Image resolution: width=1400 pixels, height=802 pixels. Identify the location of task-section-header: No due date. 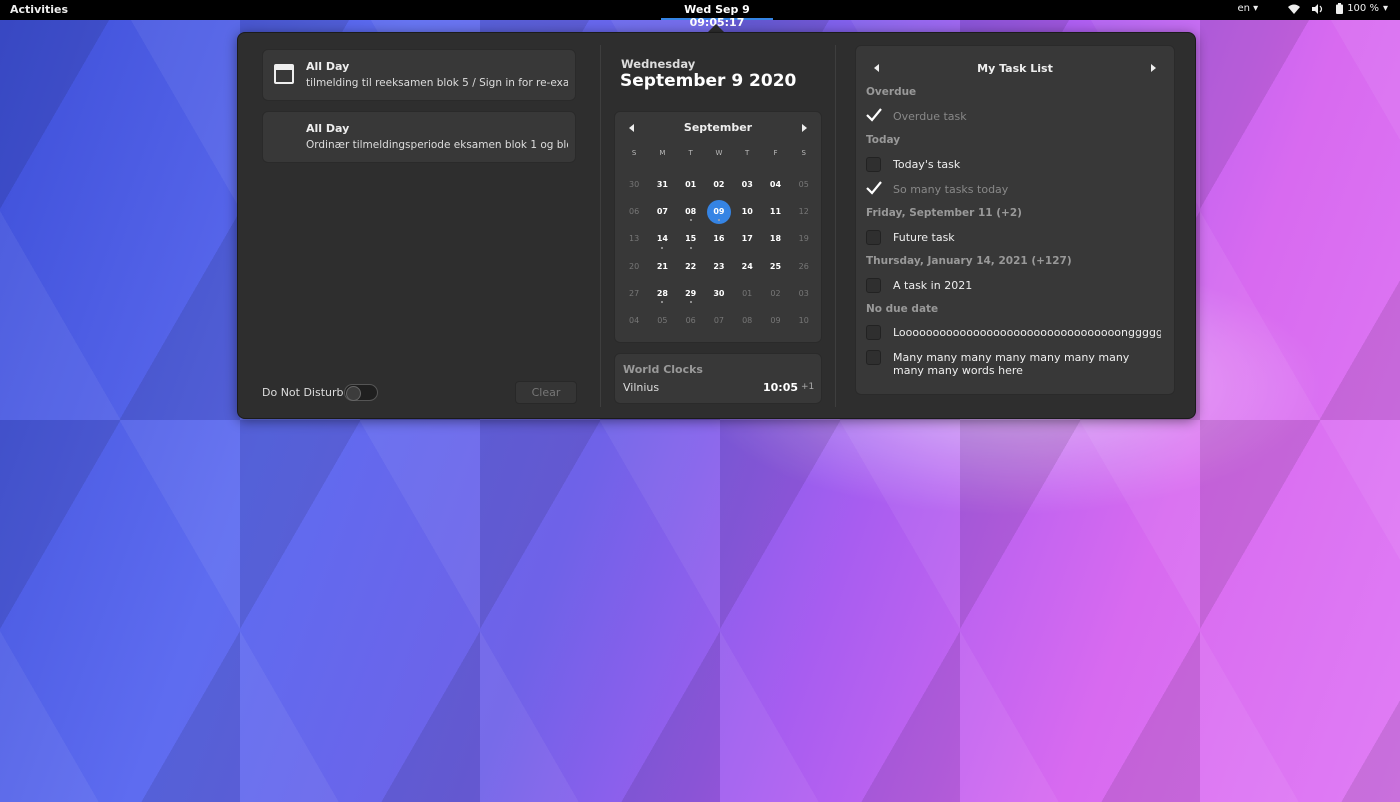
(902, 309).